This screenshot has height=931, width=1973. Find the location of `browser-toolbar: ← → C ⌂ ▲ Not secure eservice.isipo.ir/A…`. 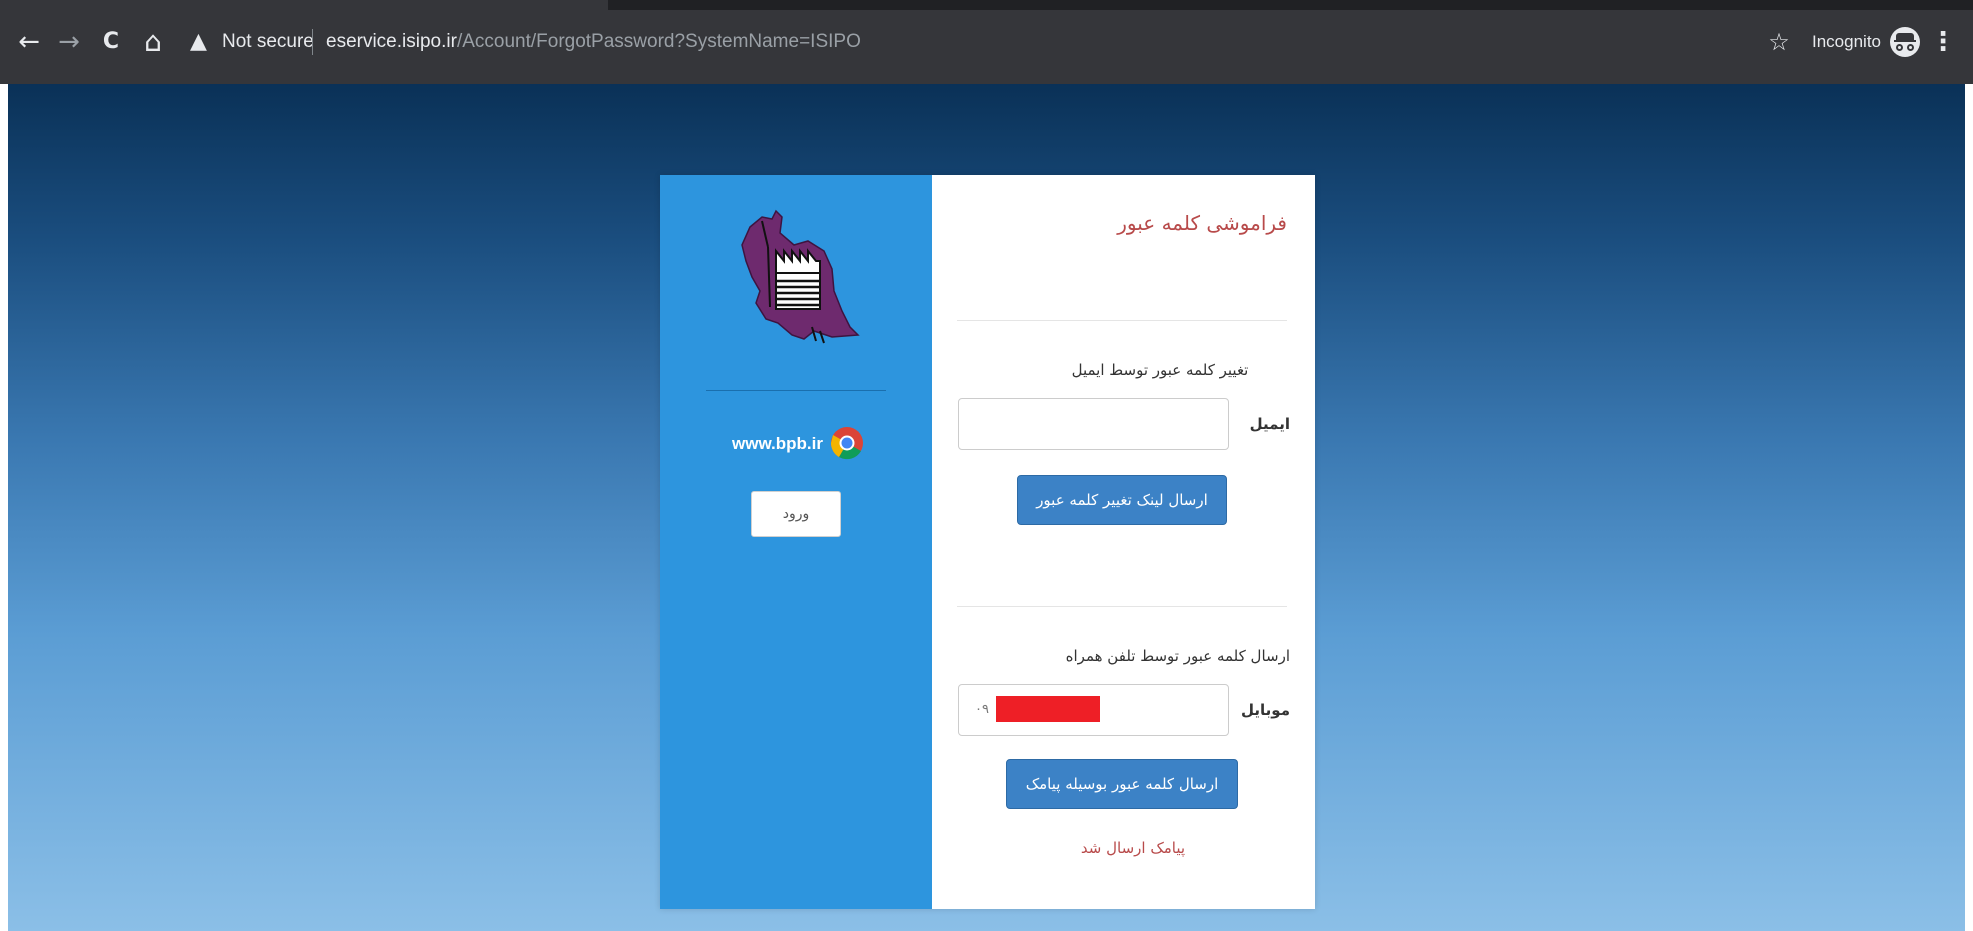

browser-toolbar: ← → C ⌂ ▲ Not secure eservice.isipo.ir/A… is located at coordinates (986, 42).